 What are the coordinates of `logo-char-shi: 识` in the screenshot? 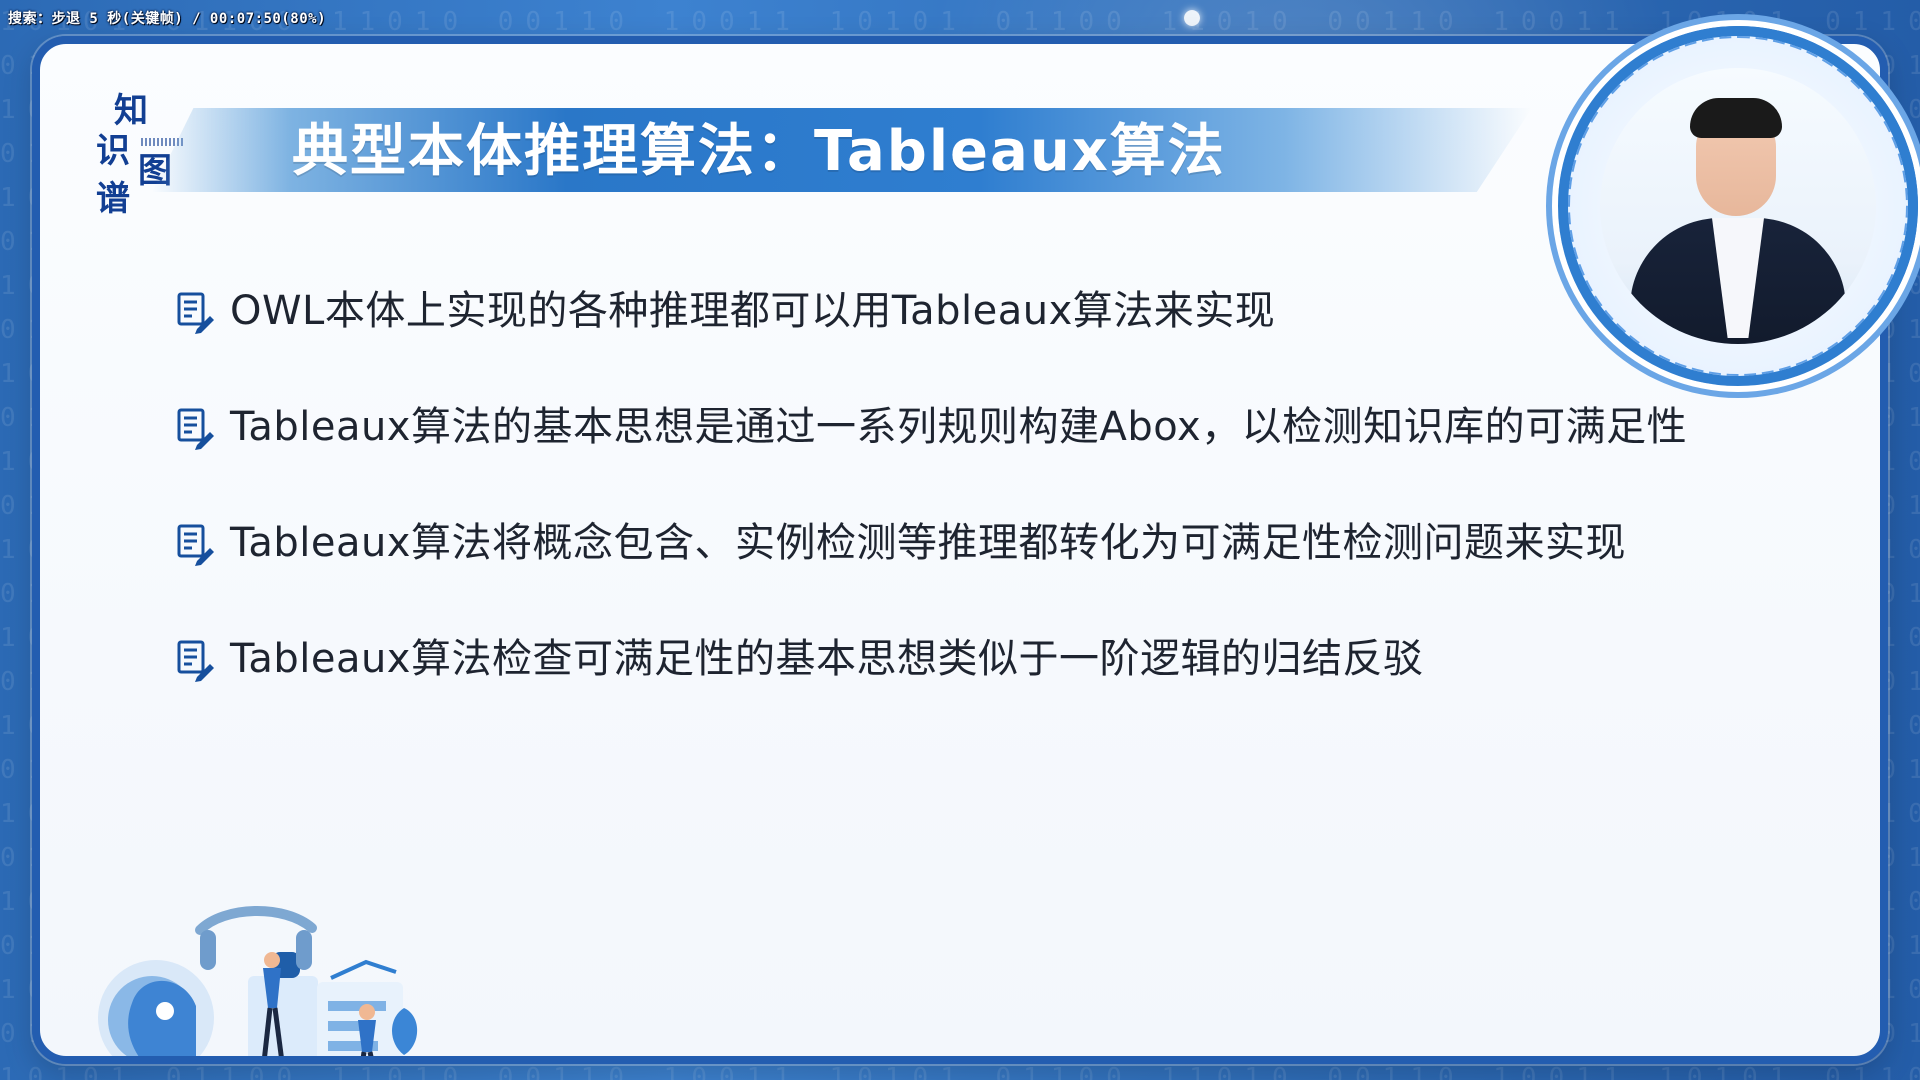 It's located at (113, 151).